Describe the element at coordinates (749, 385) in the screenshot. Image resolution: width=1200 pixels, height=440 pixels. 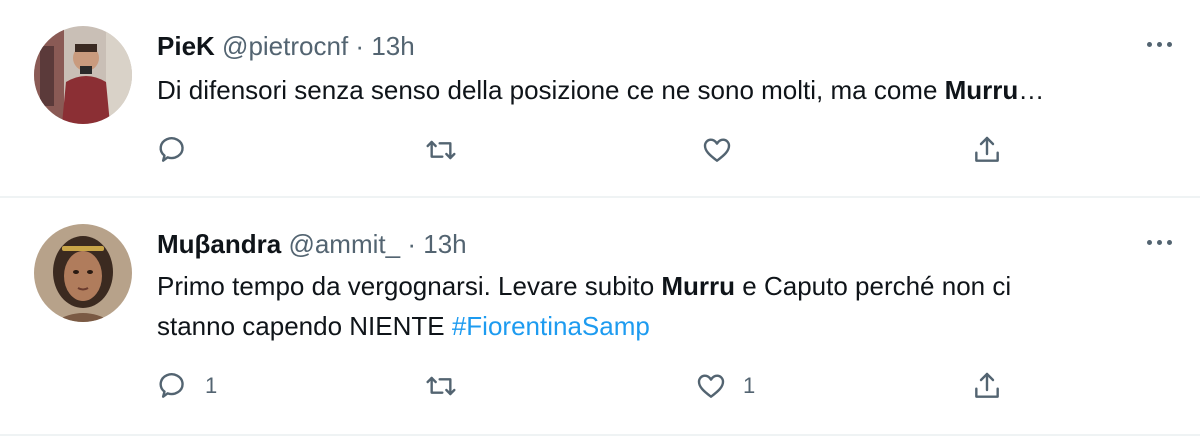
I see `like-count: 1` at that location.